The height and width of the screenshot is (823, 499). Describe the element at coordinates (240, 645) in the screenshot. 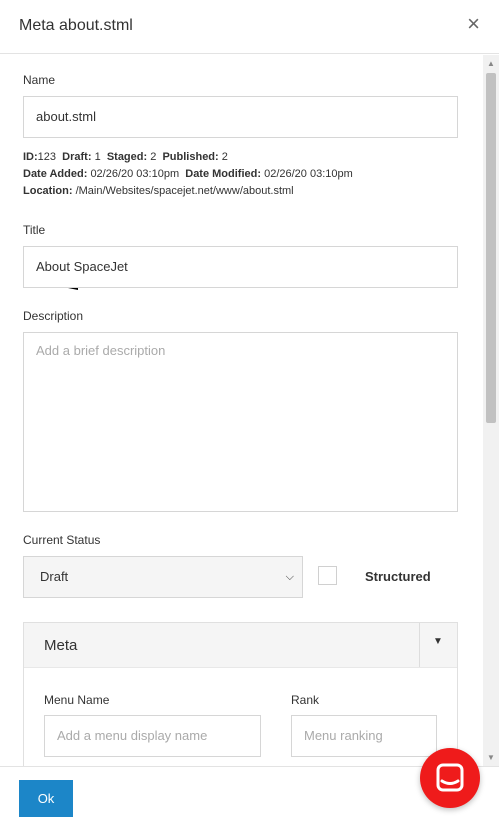

I see `meta-panel-header: Meta ▼` at that location.